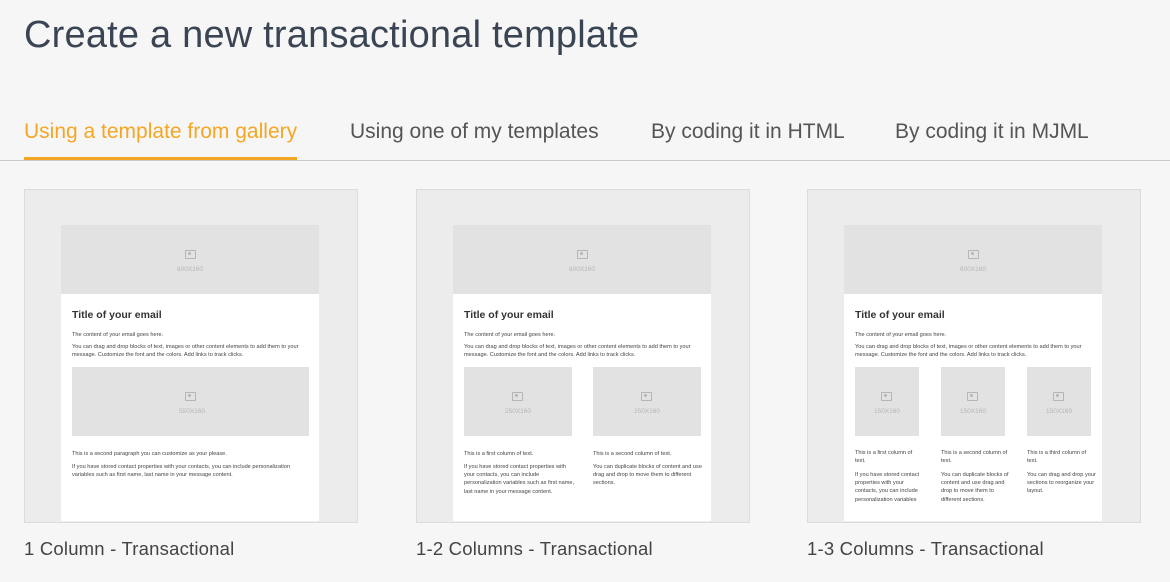 This screenshot has width=1170, height=582. What do you see at coordinates (129, 549) in the screenshot?
I see `template-name: 1 Column - Transactional` at bounding box center [129, 549].